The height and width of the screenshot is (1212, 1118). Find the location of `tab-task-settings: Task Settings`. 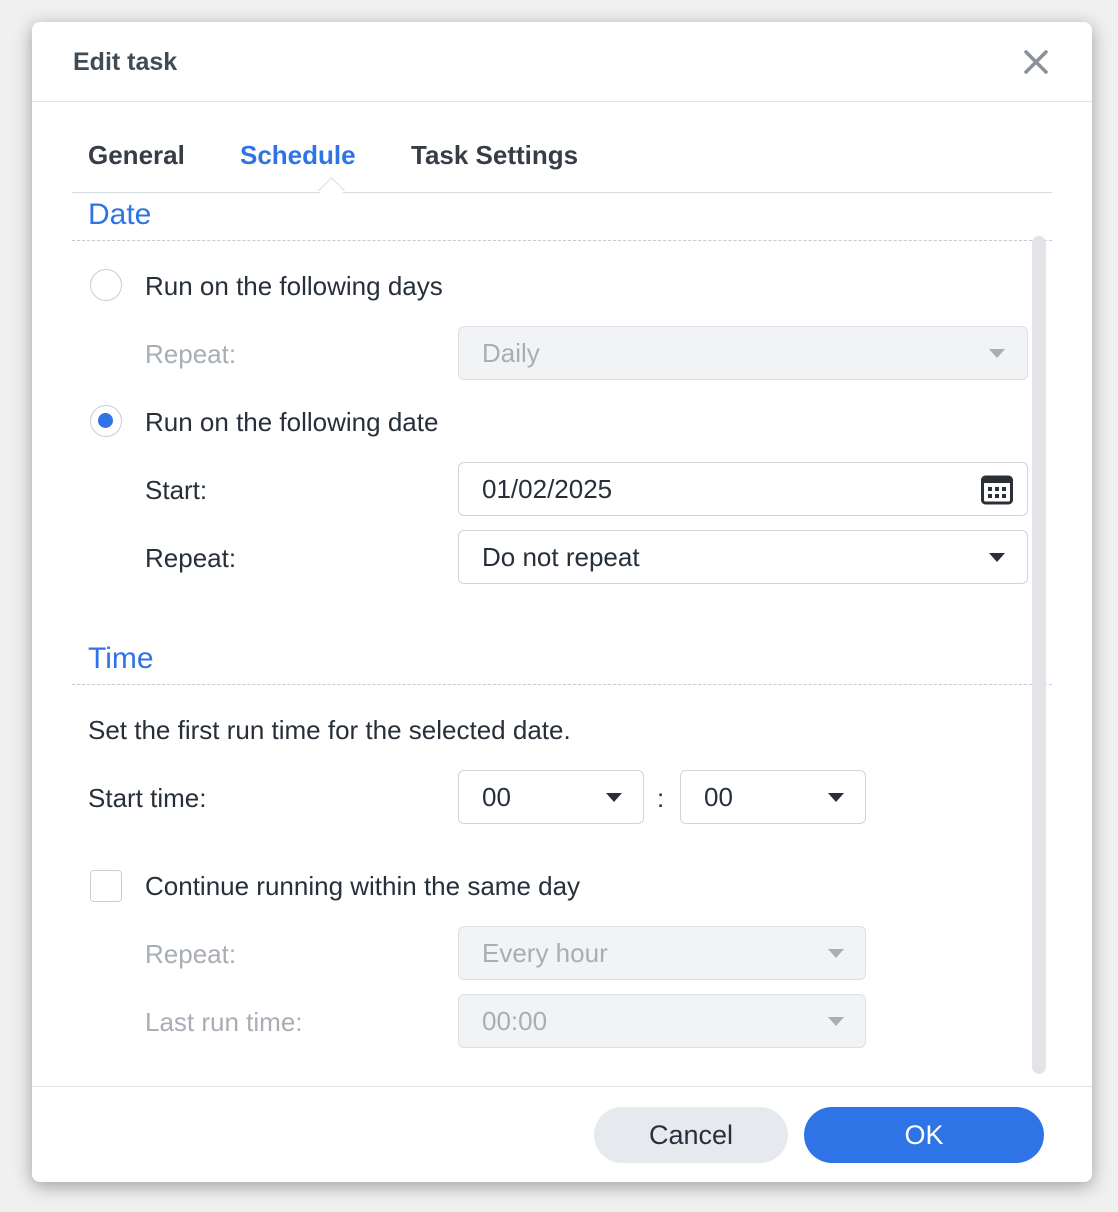

tab-task-settings: Task Settings is located at coordinates (494, 155).